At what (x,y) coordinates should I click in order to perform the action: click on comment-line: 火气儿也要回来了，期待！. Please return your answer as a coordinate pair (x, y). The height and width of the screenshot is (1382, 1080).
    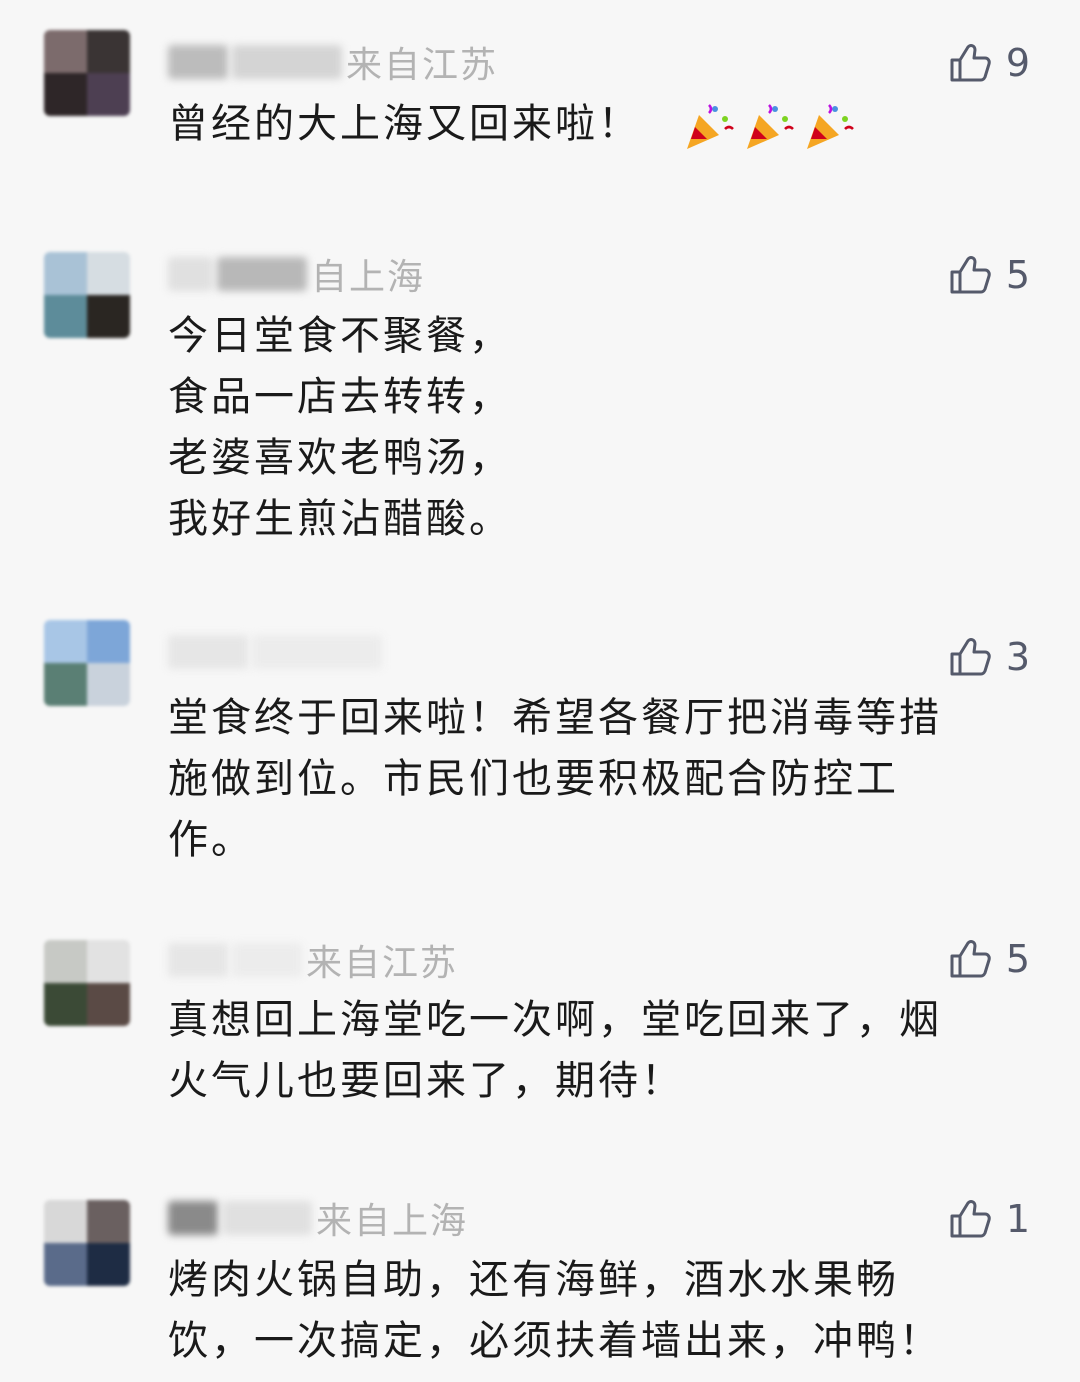
    Looking at the image, I should click on (426, 1081).